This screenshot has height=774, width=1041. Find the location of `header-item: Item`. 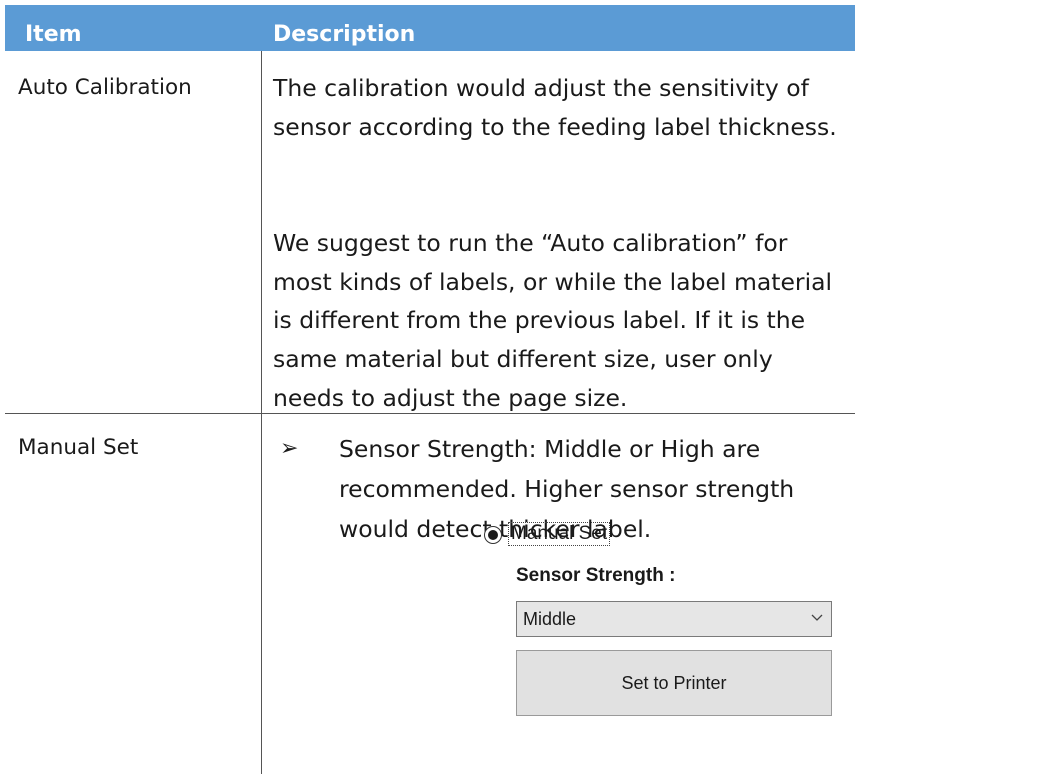

header-item: Item is located at coordinates (53, 34).